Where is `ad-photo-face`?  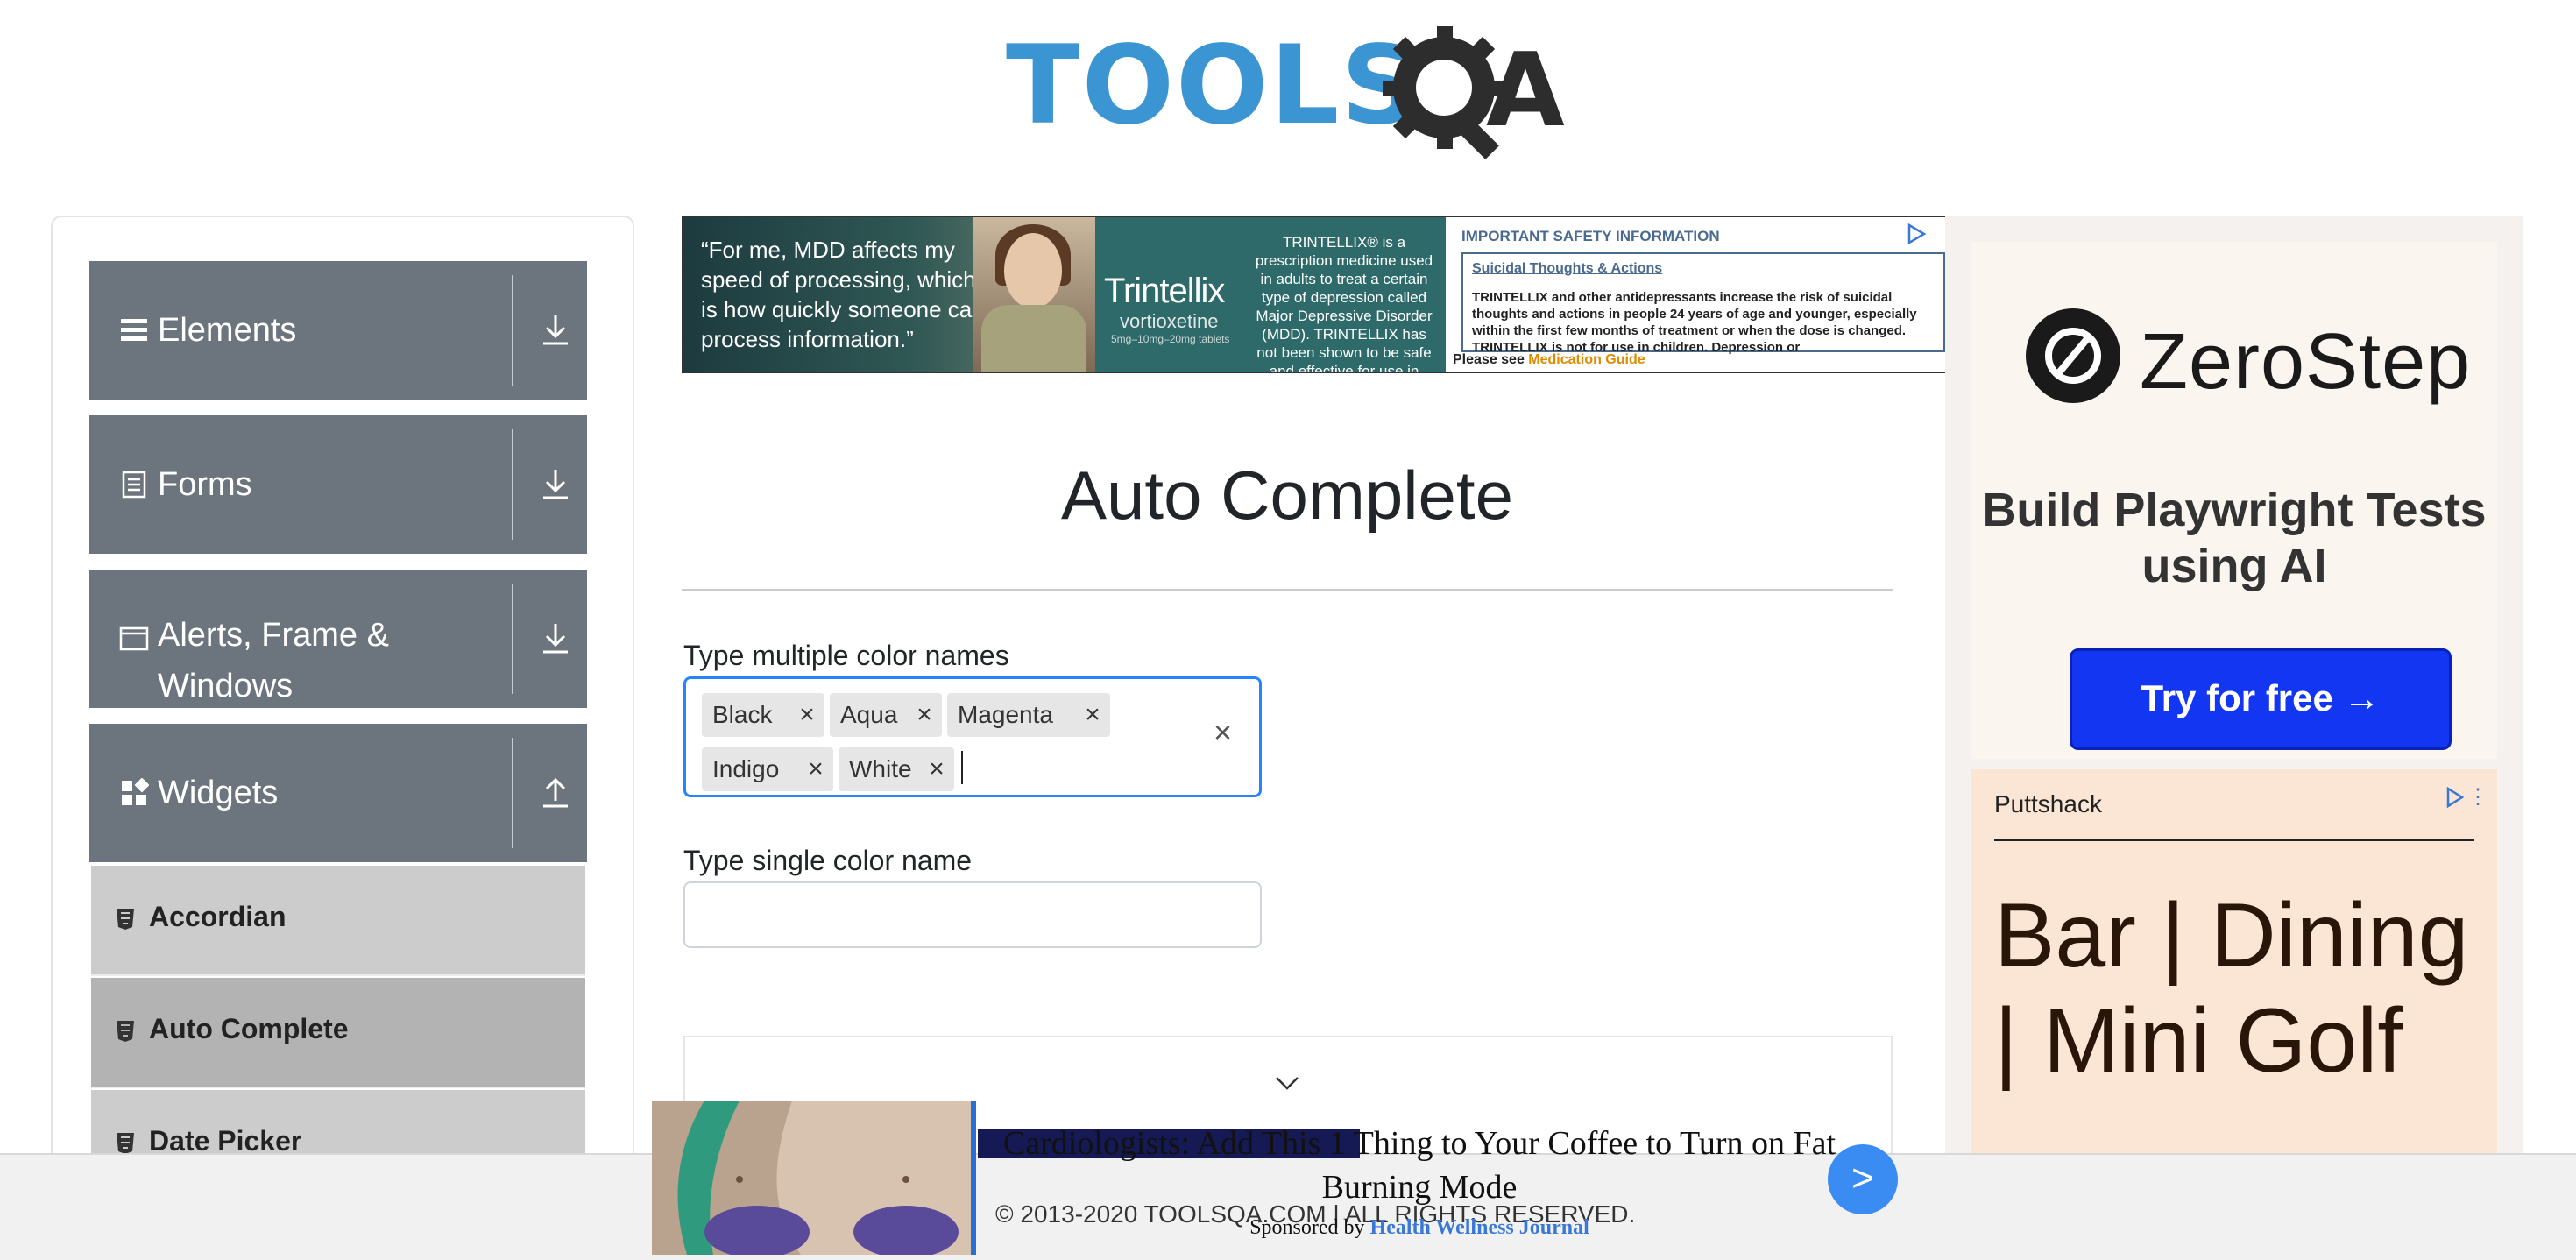
ad-photo-face is located at coordinates (1033, 270).